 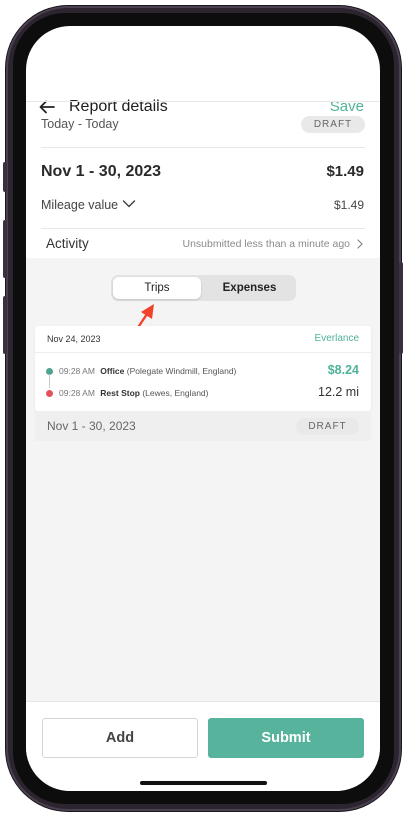 What do you see at coordinates (336, 338) in the screenshot?
I see `trip-provider: Everlance` at bounding box center [336, 338].